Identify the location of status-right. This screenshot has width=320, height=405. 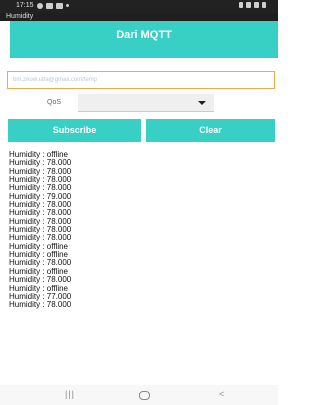
(252, 5).